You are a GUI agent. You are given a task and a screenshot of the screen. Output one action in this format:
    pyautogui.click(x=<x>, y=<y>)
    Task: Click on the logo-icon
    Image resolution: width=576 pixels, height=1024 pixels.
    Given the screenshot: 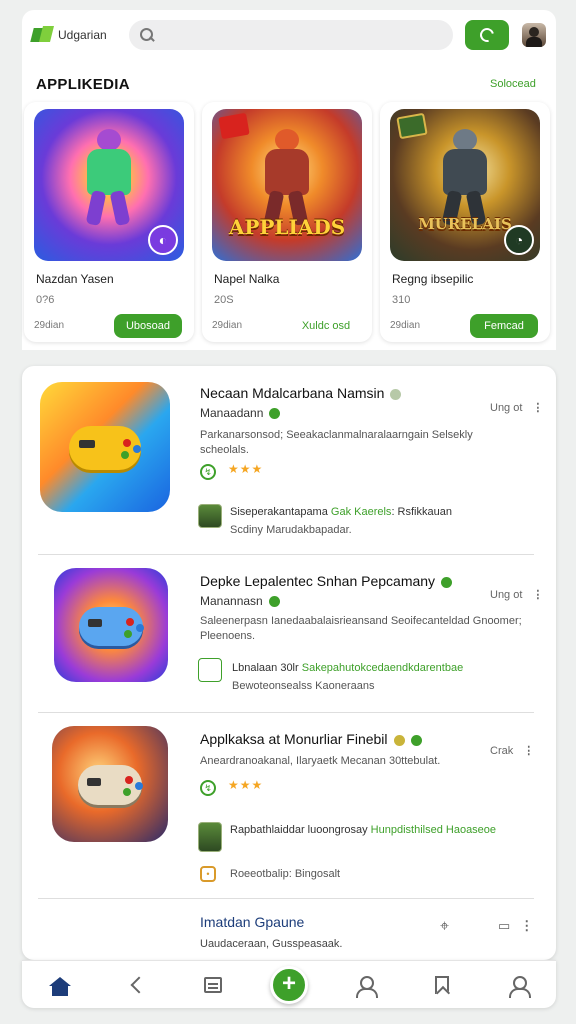 What is the action you would take?
    pyautogui.click(x=43, y=35)
    